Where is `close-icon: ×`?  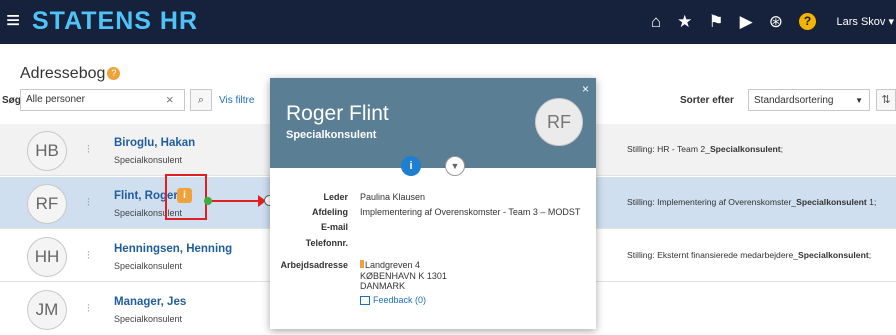
close-icon: × is located at coordinates (585, 89).